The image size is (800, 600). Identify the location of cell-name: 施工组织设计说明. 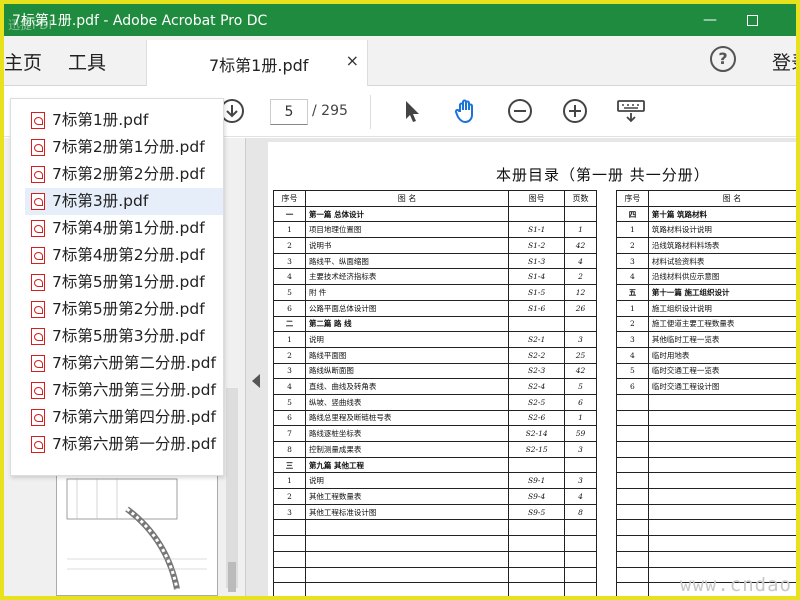
(721, 308).